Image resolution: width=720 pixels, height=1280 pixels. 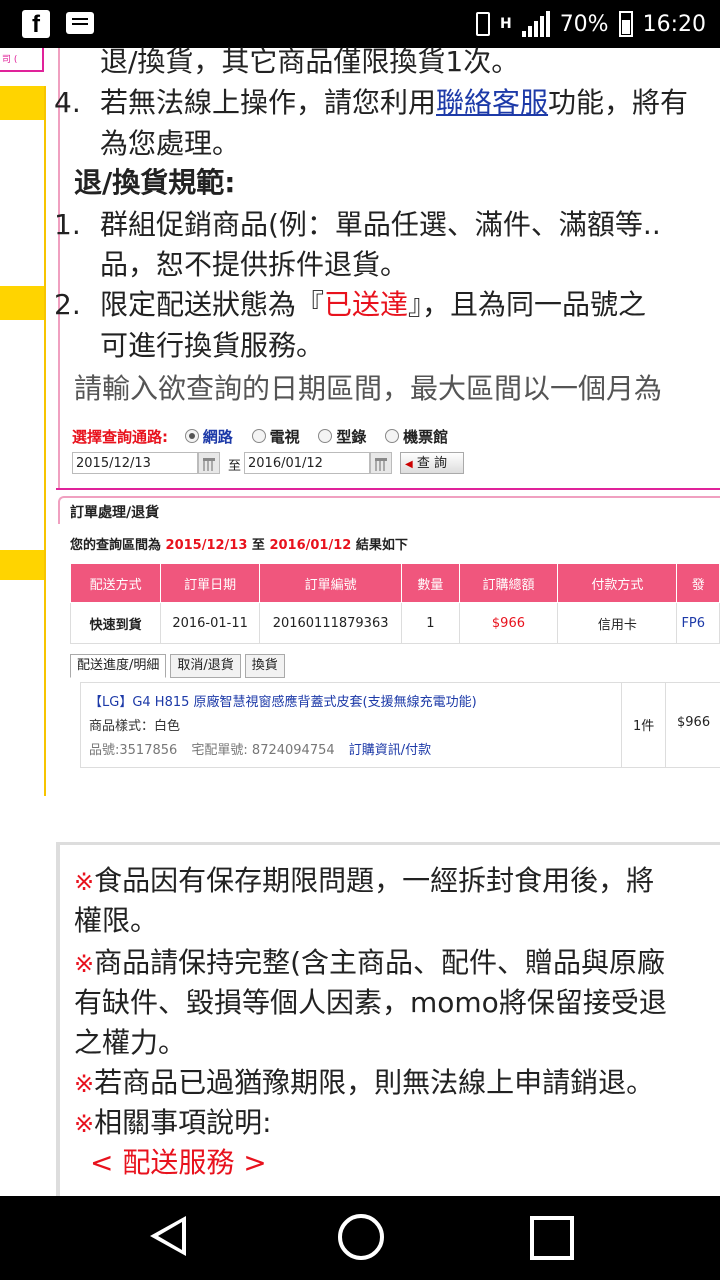 What do you see at coordinates (364, 880) in the screenshot?
I see `note-1: ※食品因有保存期限問題，一經拆封食用後，將` at bounding box center [364, 880].